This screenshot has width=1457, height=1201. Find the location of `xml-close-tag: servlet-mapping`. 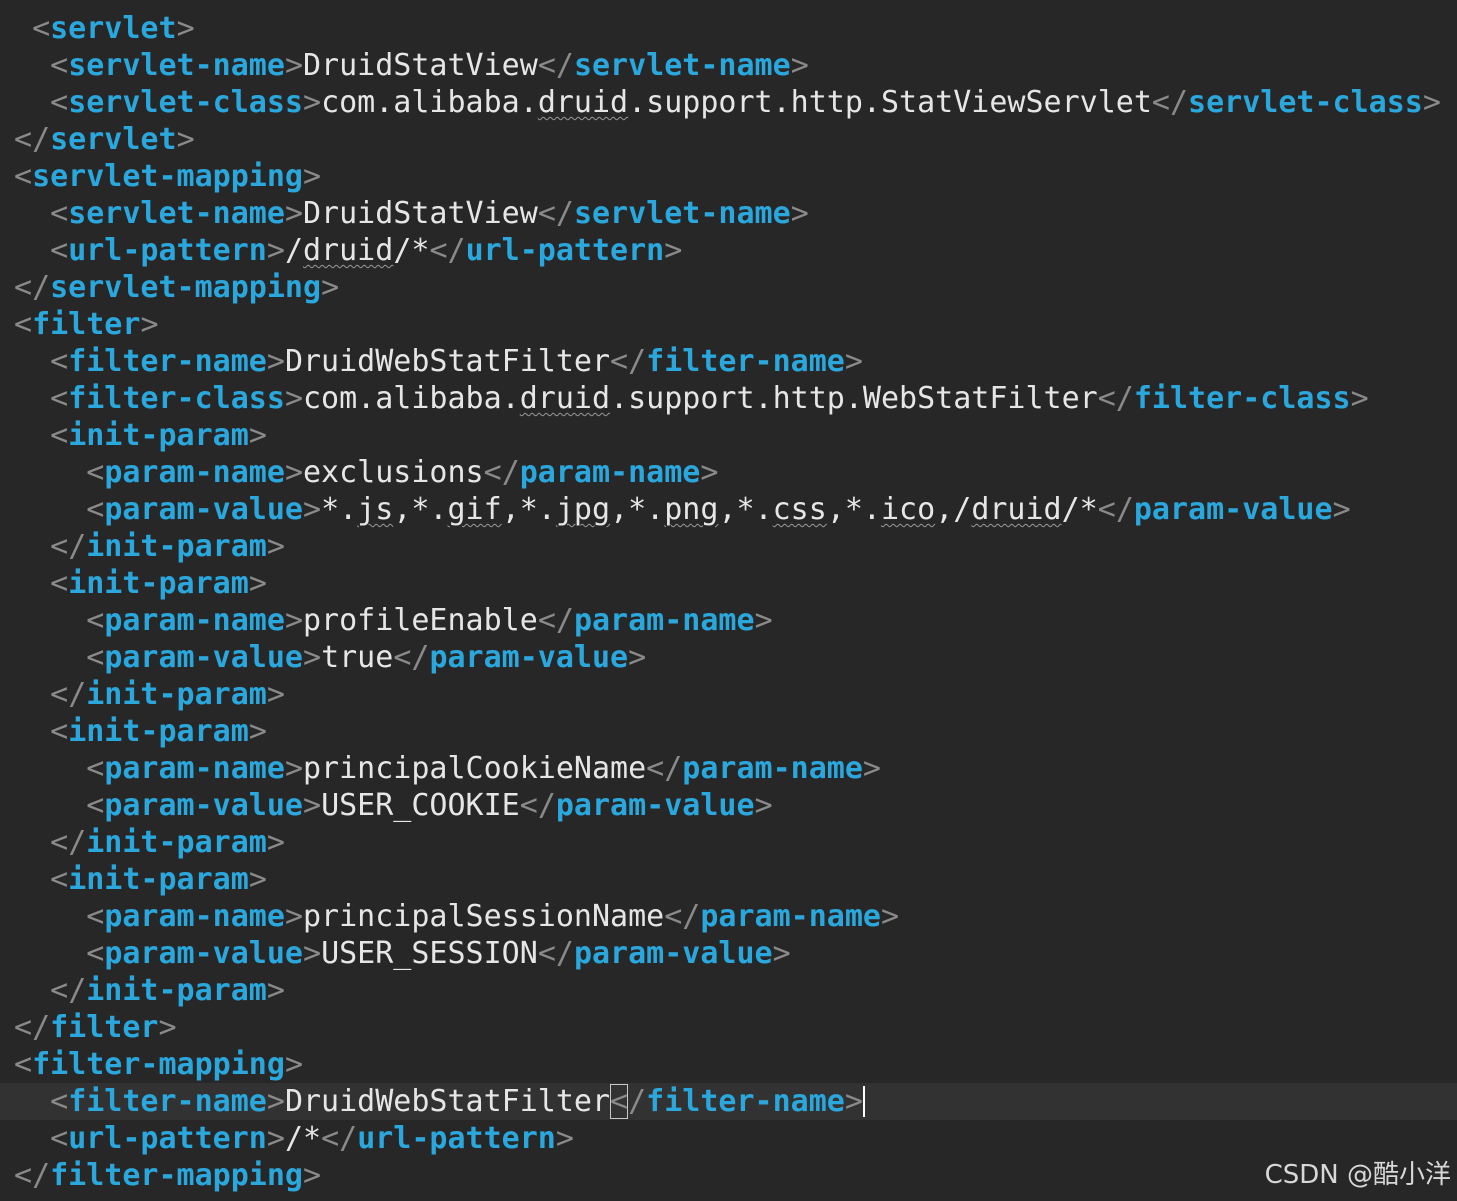

xml-close-tag: servlet-mapping is located at coordinates (186, 287).